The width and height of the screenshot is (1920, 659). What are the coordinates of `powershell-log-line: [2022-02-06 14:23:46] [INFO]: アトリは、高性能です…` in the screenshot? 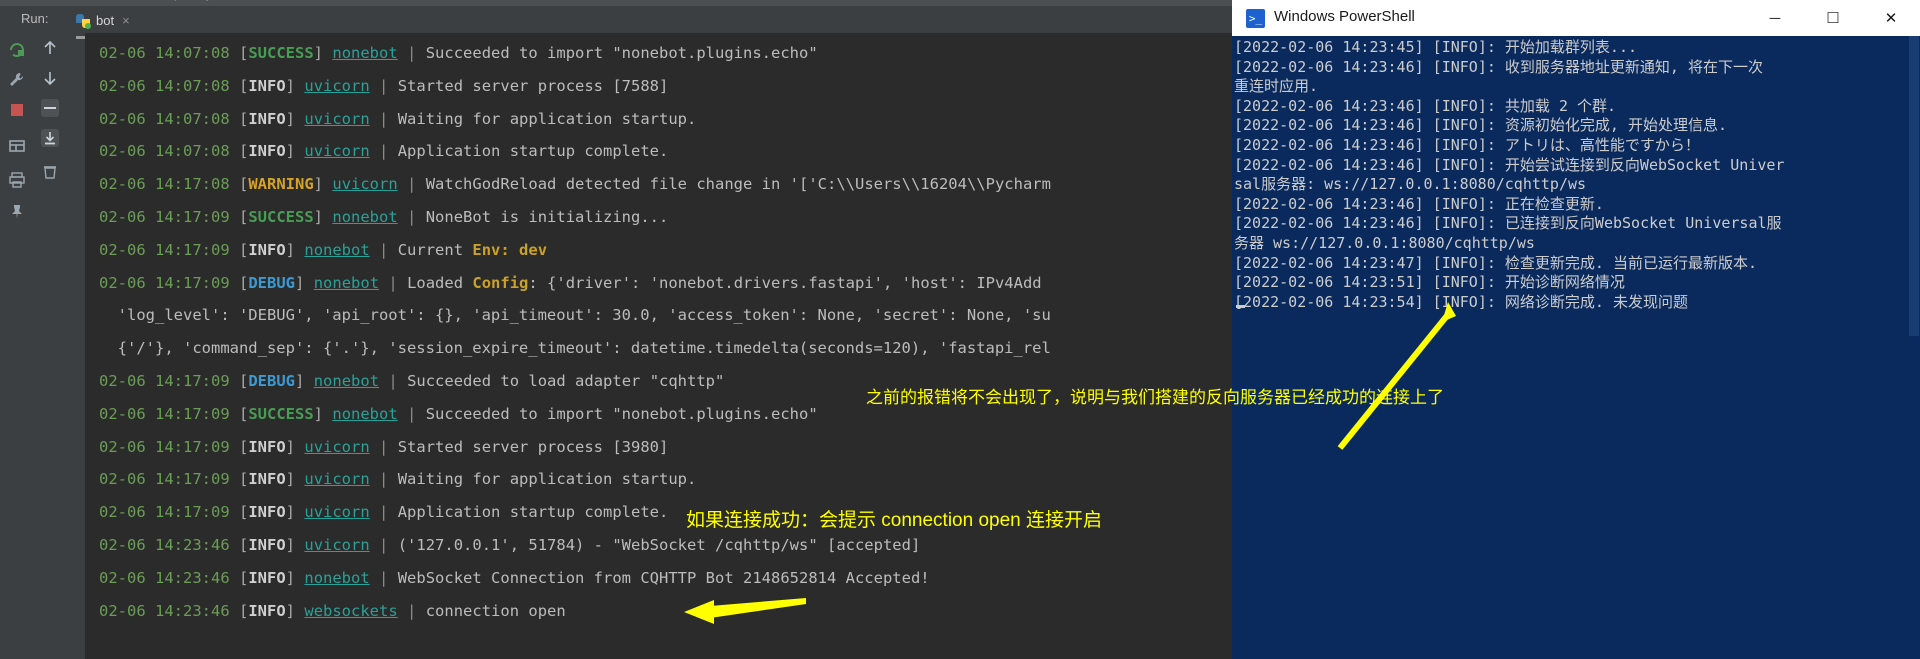 It's located at (1467, 144).